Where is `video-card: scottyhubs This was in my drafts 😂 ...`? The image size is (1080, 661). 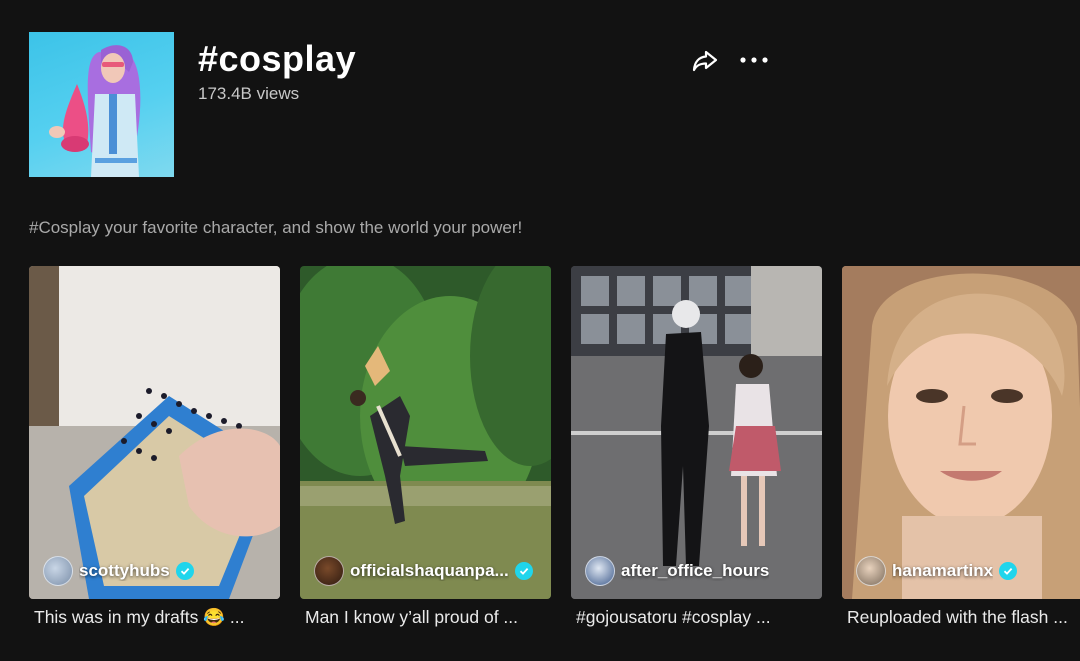
video-card: scottyhubs This was in my drafts 😂 ... is located at coordinates (154, 451).